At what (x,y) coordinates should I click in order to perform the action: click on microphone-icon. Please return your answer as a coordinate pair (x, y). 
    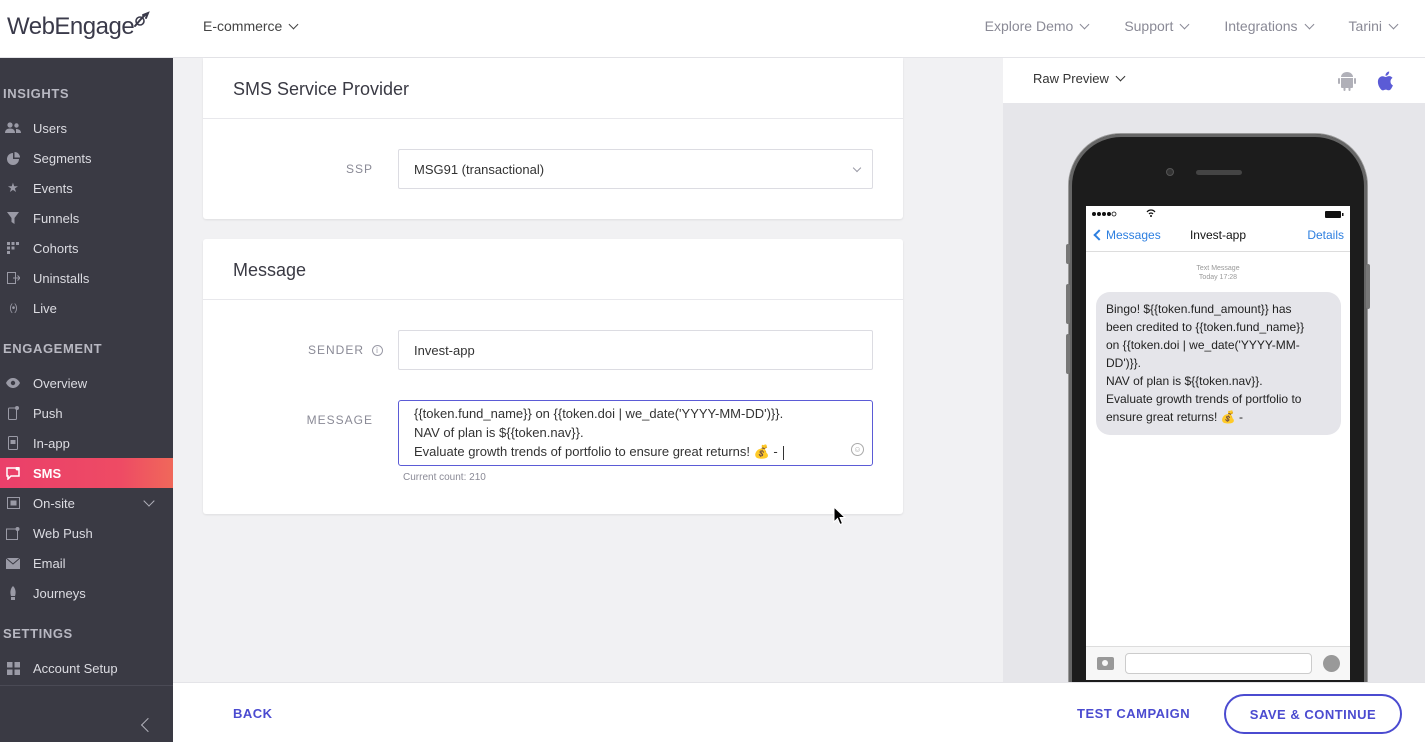
    Looking at the image, I should click on (1331, 663).